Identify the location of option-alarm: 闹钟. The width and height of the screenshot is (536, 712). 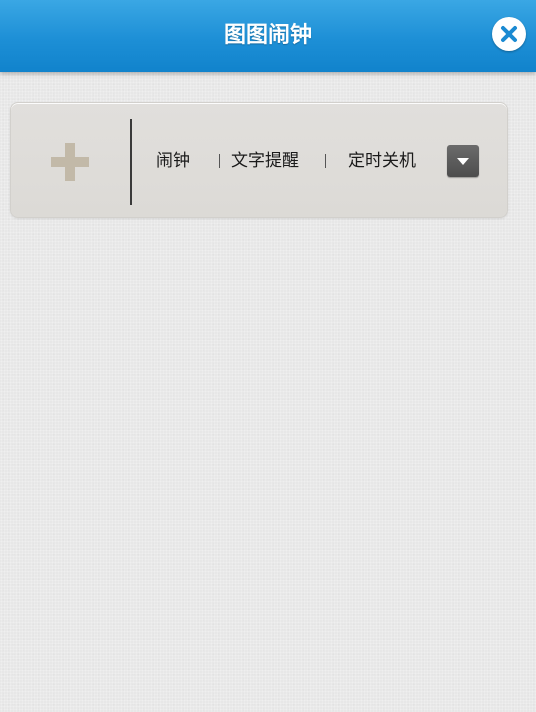
(173, 161).